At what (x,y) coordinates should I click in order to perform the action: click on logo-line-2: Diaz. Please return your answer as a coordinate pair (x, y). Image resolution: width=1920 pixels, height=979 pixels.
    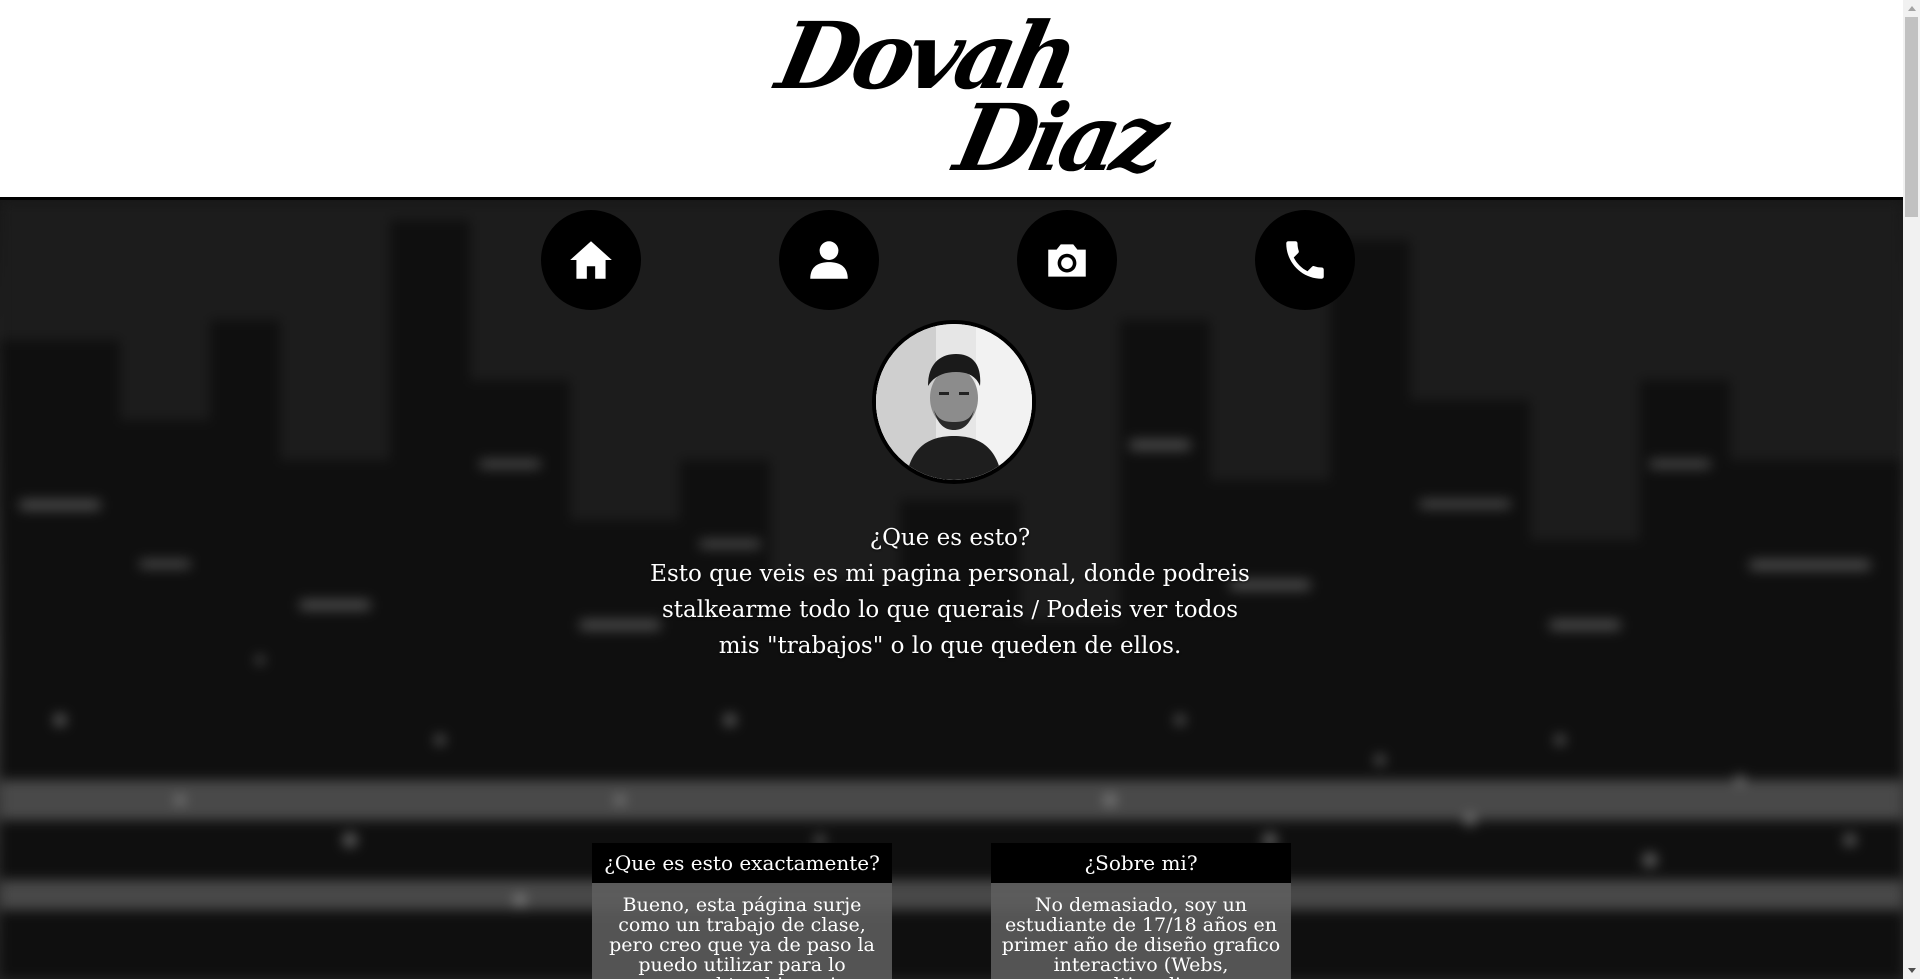
    Looking at the image, I should click on (1059, 138).